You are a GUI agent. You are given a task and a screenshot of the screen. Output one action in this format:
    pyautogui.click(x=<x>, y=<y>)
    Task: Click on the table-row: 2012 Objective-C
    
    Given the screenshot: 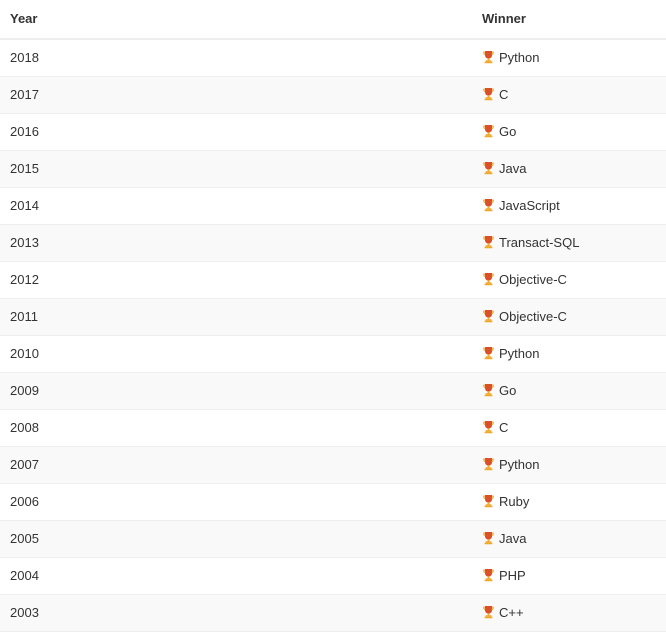 What is the action you would take?
    pyautogui.click(x=333, y=280)
    